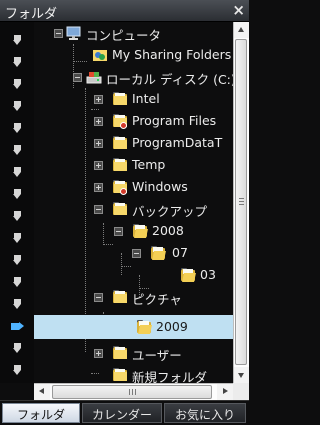 This screenshot has height=425, width=320. I want to click on tree-item-pictures: ピクチャ, so click(133, 297).